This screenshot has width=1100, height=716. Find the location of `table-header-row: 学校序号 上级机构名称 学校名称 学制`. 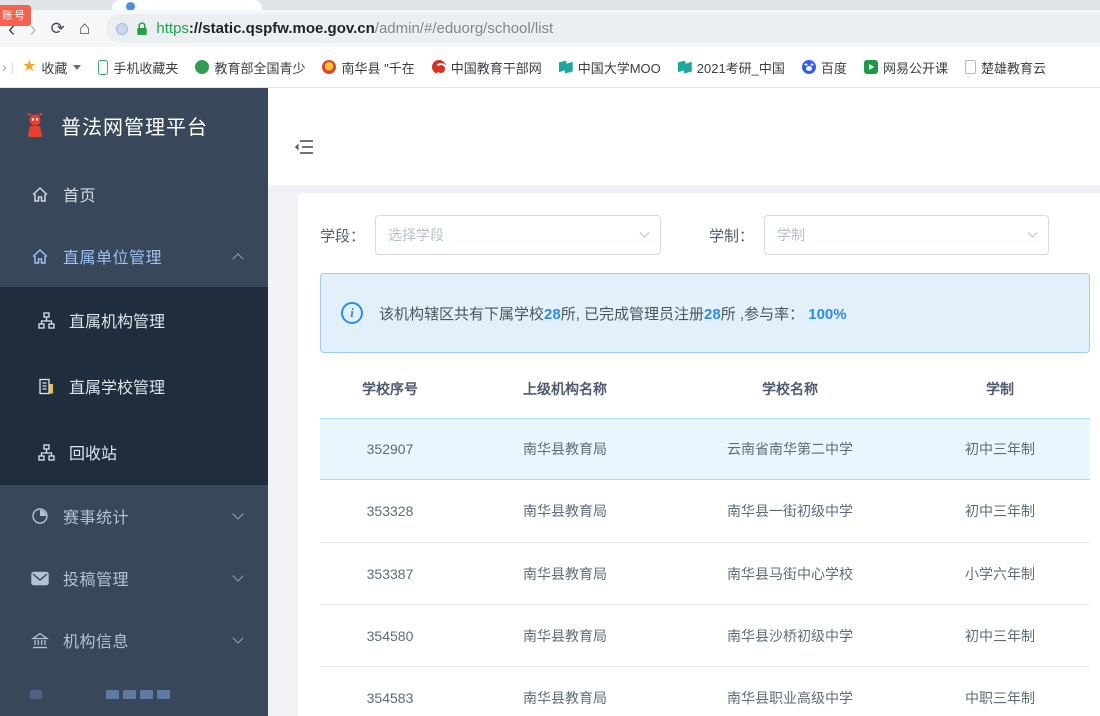

table-header-row: 学校序号 上级机构名称 学校名称 学制 is located at coordinates (705, 389).